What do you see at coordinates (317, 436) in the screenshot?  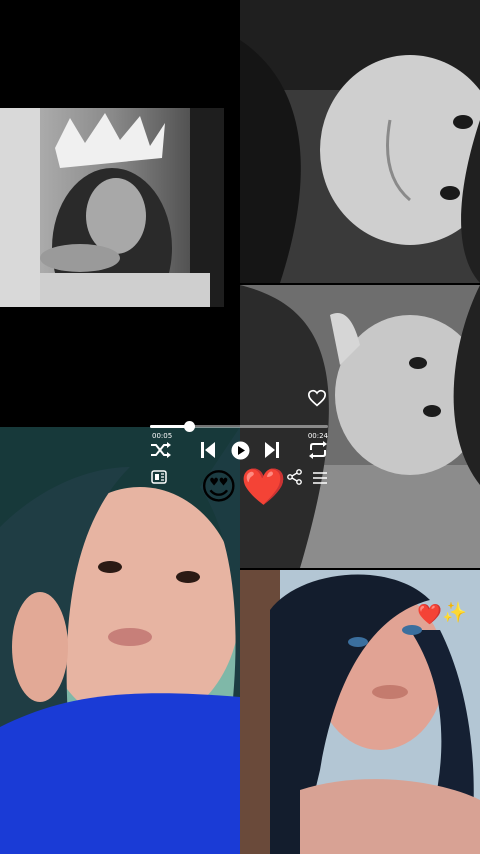 I see `total-time: 00:24` at bounding box center [317, 436].